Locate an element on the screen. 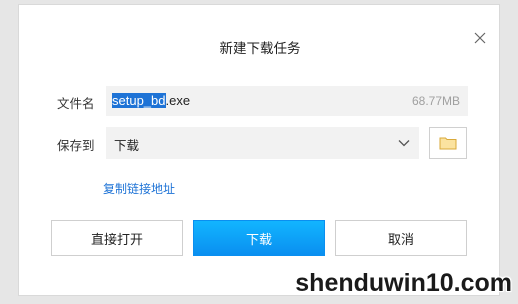  filename-input: setup_bd.exe 68.77MB is located at coordinates (287, 101).